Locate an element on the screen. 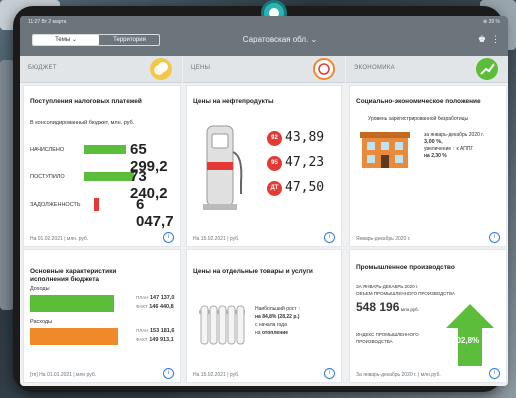  card-footer: На 01.02.2021 | млн. руб. is located at coordinates (59, 239).